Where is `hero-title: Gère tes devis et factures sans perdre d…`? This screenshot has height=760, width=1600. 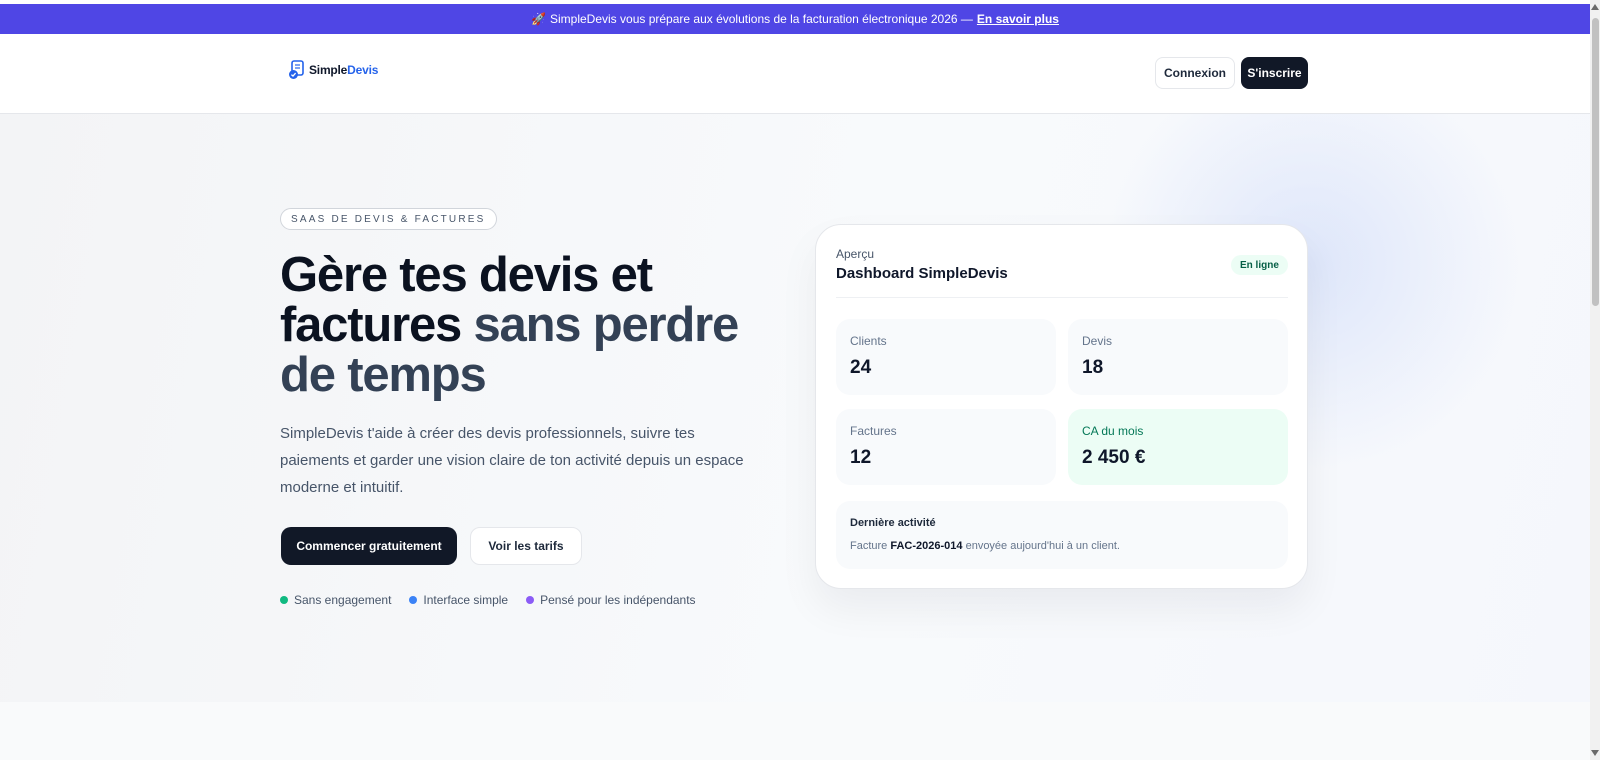
hero-title: Gère tes devis et factures sans perdre d… is located at coordinates (530, 325).